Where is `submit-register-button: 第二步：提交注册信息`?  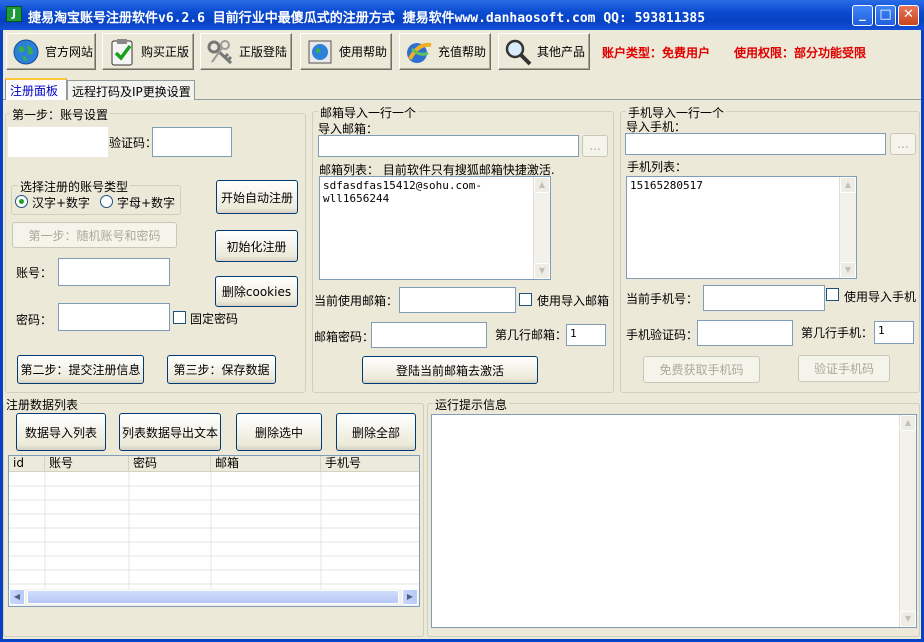 submit-register-button: 第二步：提交注册信息 is located at coordinates (80, 369).